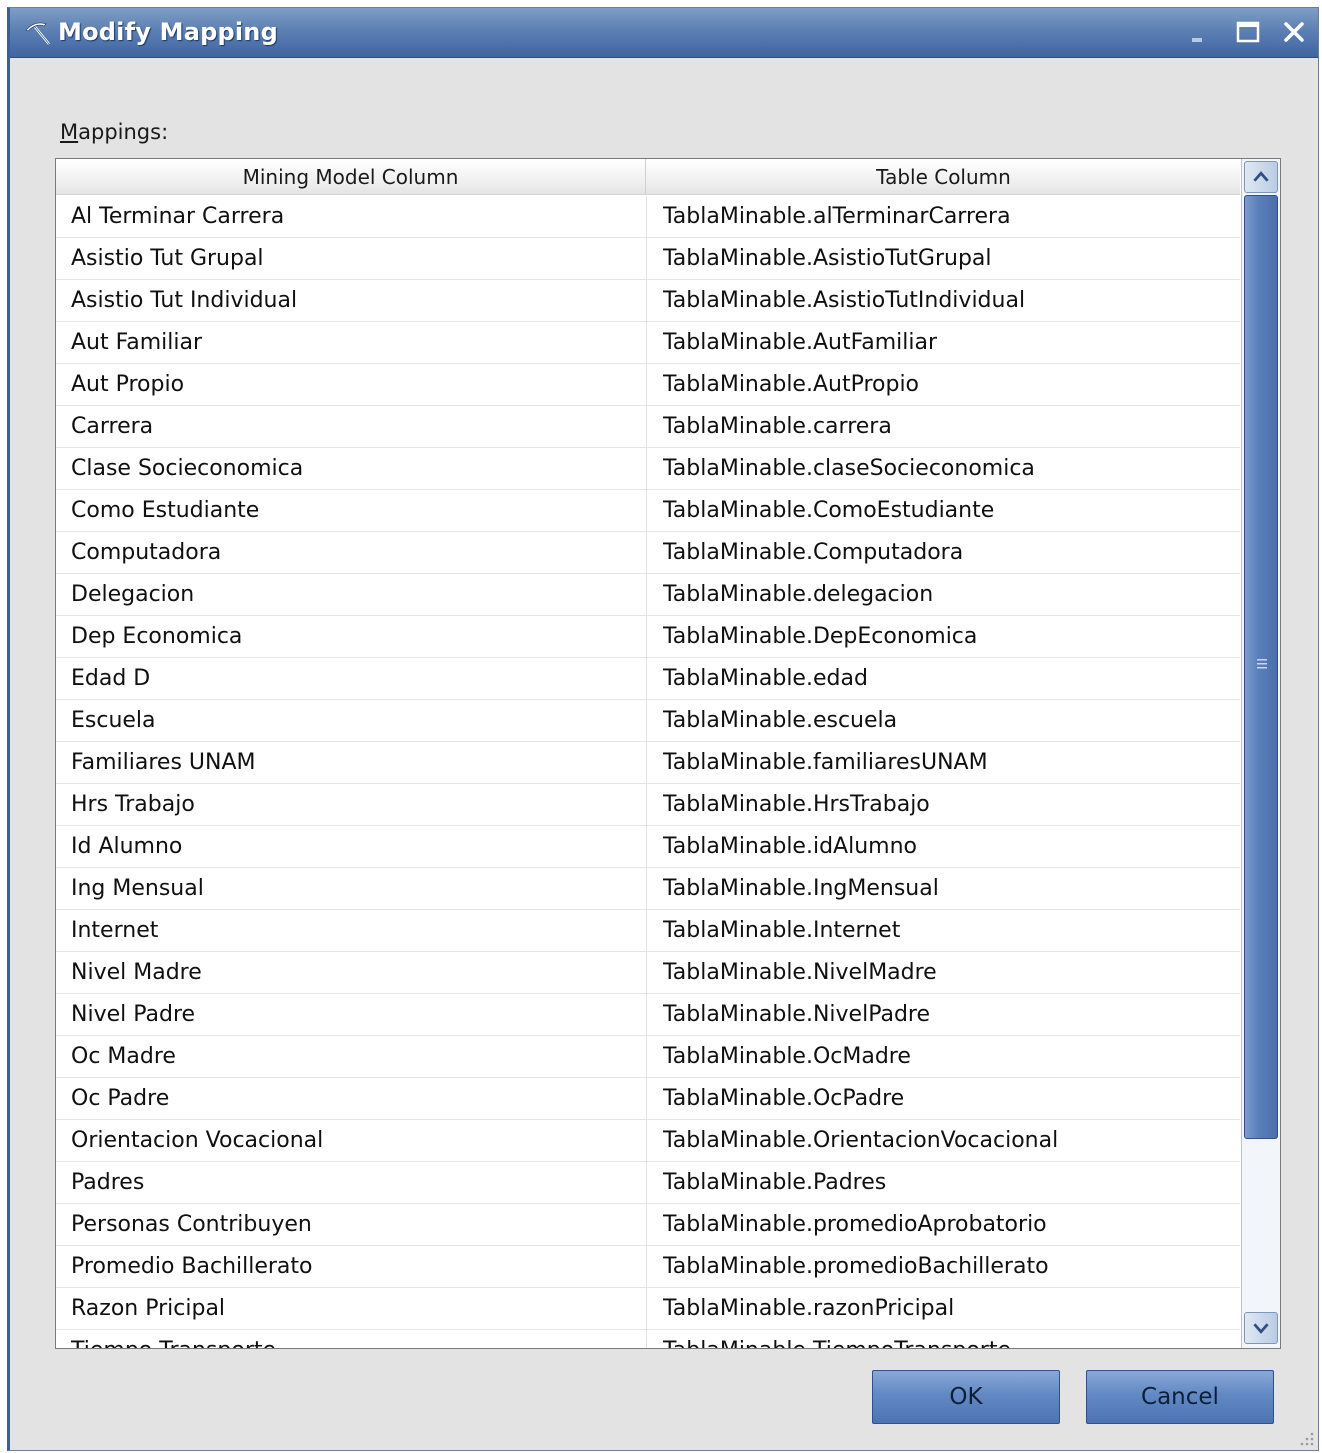 This screenshot has width=1322, height=1453. What do you see at coordinates (356, 510) in the screenshot?
I see `mining-model-column-cell: Como Estudiante` at bounding box center [356, 510].